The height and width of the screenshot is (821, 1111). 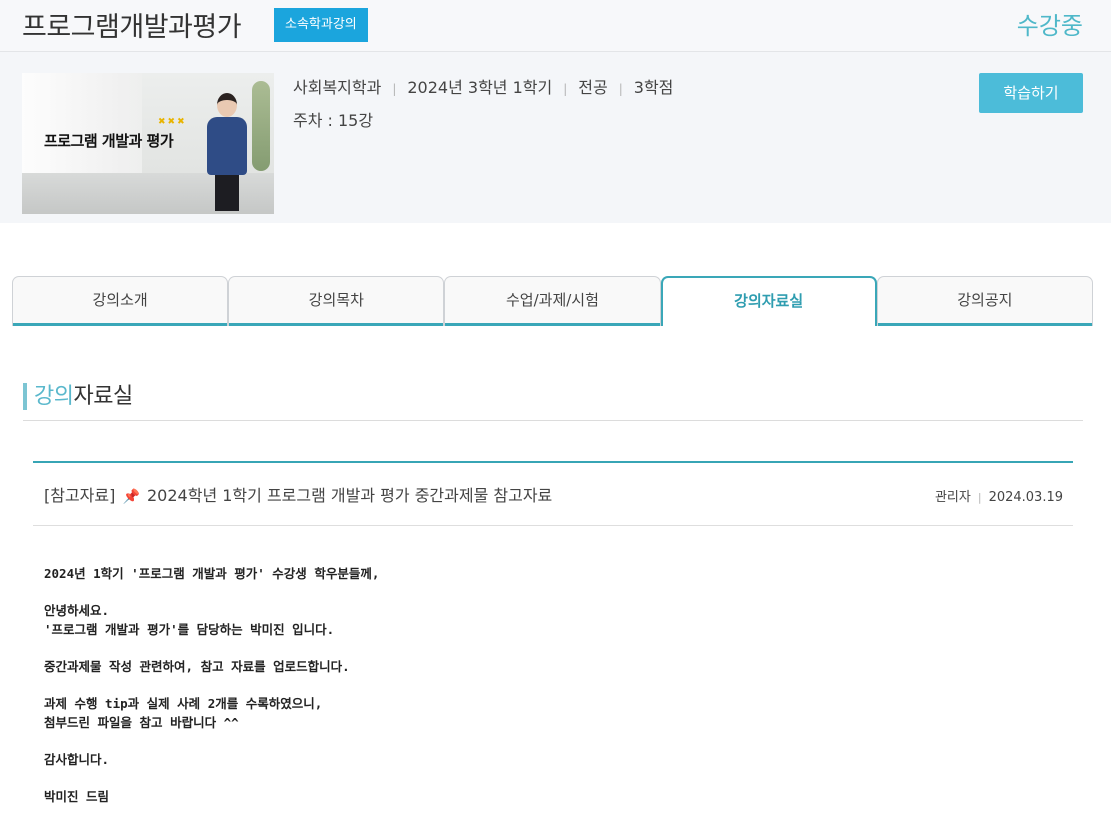 What do you see at coordinates (80, 495) in the screenshot?
I see `post-category: [참고자료]` at bounding box center [80, 495].